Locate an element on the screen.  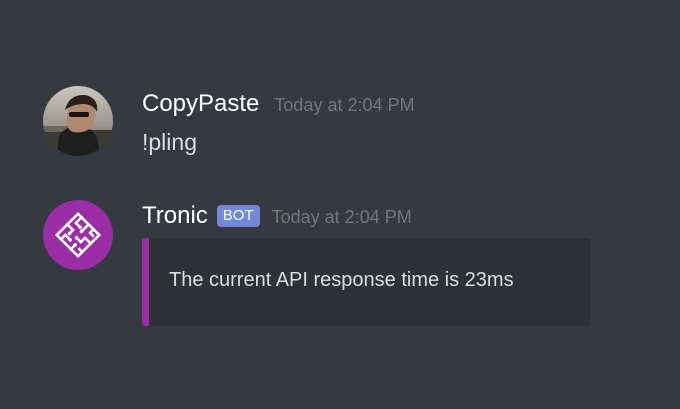
bot-badge: BOT is located at coordinates (238, 215).